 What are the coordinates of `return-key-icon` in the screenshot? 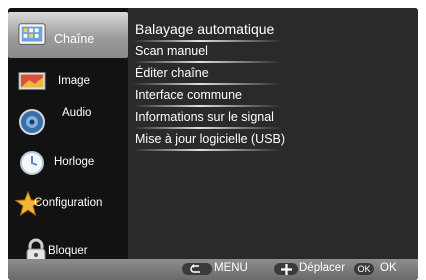 It's located at (197, 269).